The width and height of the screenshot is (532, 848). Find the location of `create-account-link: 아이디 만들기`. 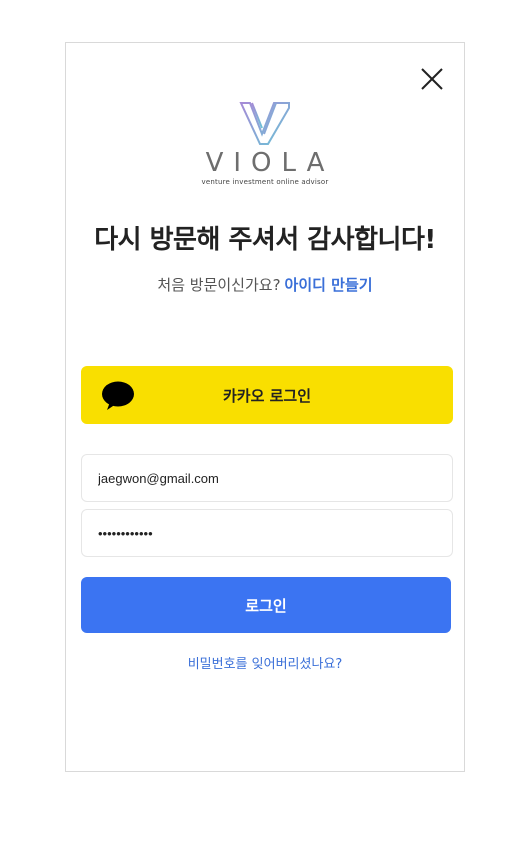

create-account-link: 아이디 만들기 is located at coordinates (329, 285).